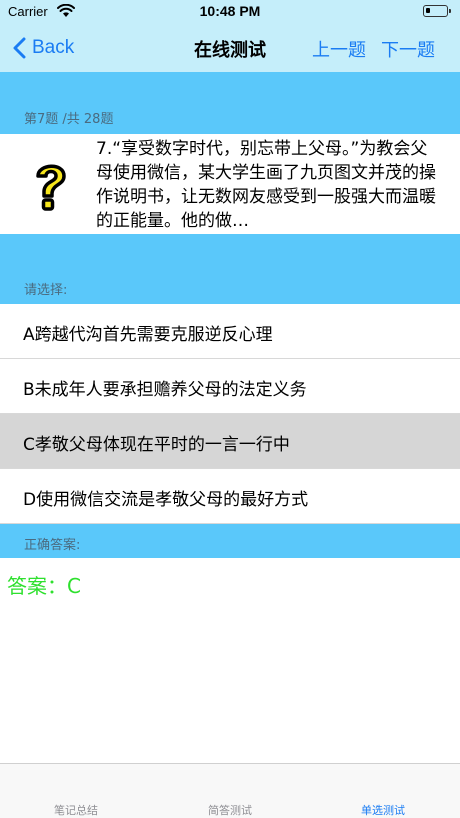 The width and height of the screenshot is (460, 818). I want to click on answer-band: 正确答案:, so click(230, 541).